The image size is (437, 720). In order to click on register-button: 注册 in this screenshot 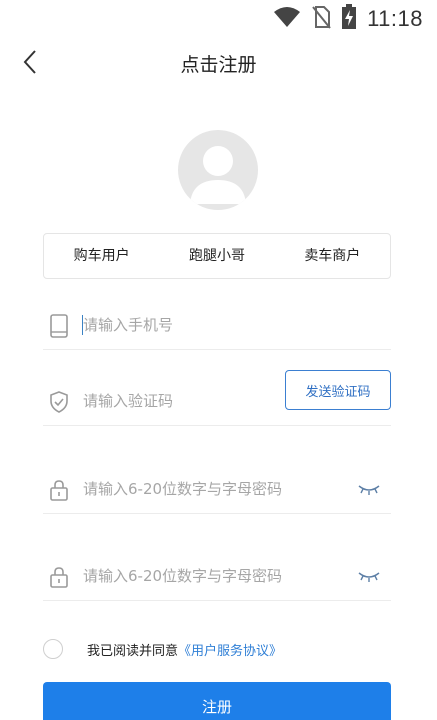, I will do `click(217, 701)`.